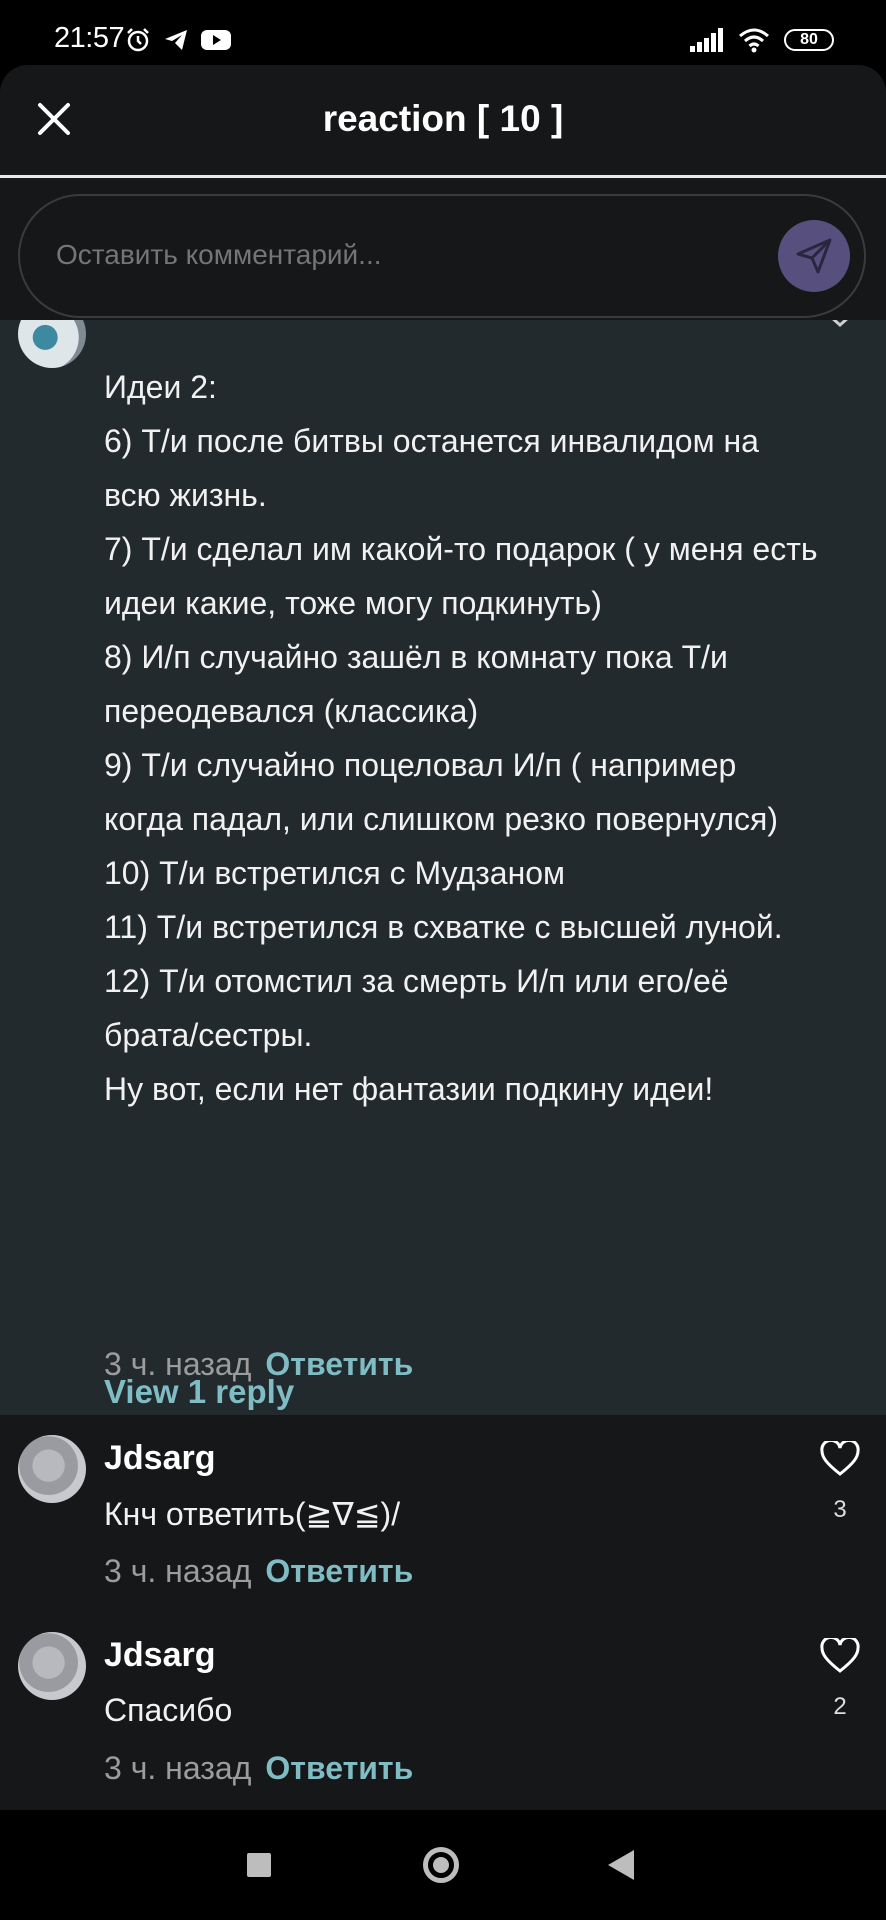 The height and width of the screenshot is (1920, 886). What do you see at coordinates (754, 40) in the screenshot?
I see `wifi-icon` at bounding box center [754, 40].